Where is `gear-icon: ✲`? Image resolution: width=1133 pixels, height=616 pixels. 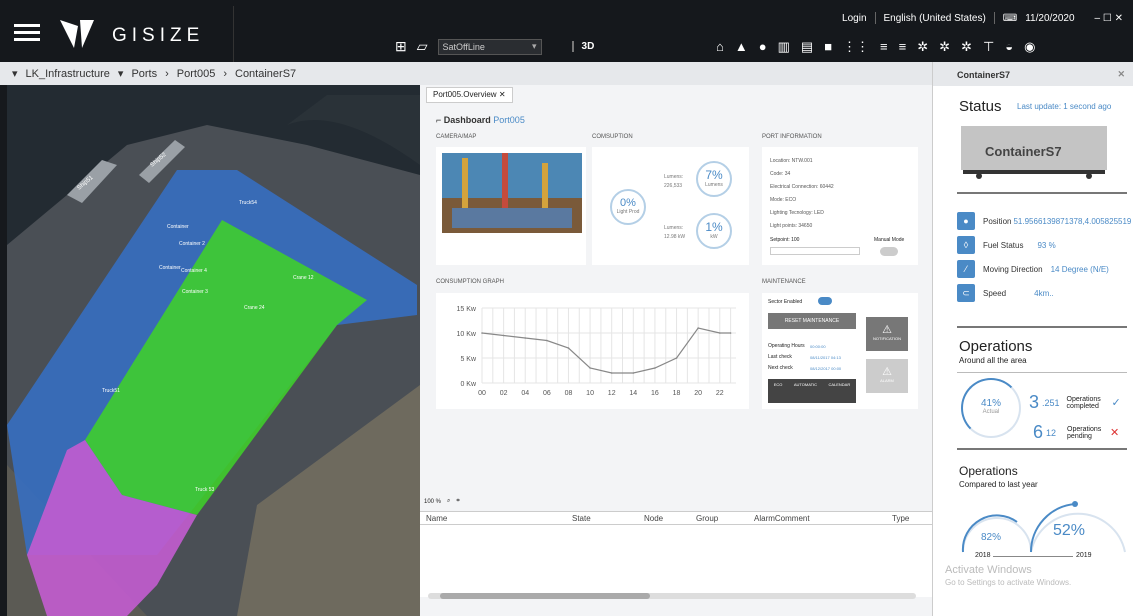 gear-icon: ✲ is located at coordinates (966, 47).